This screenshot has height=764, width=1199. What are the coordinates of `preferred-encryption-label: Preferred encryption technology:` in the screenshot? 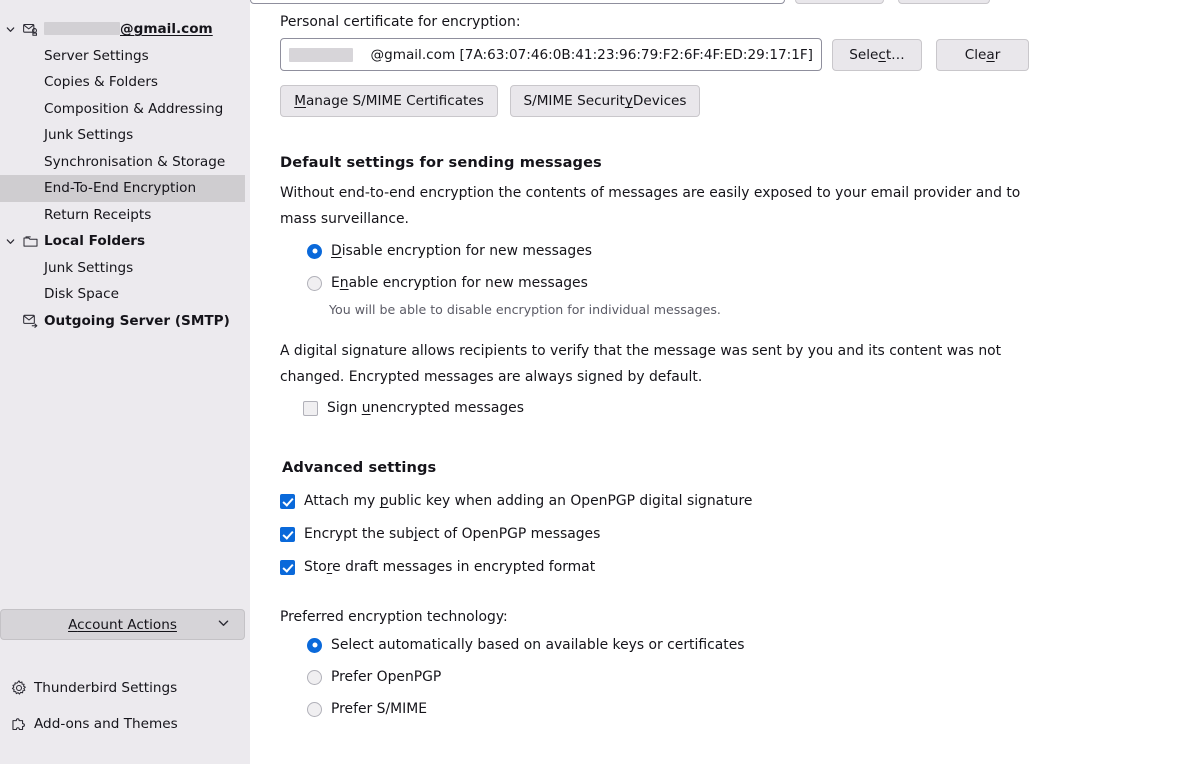 It's located at (394, 617).